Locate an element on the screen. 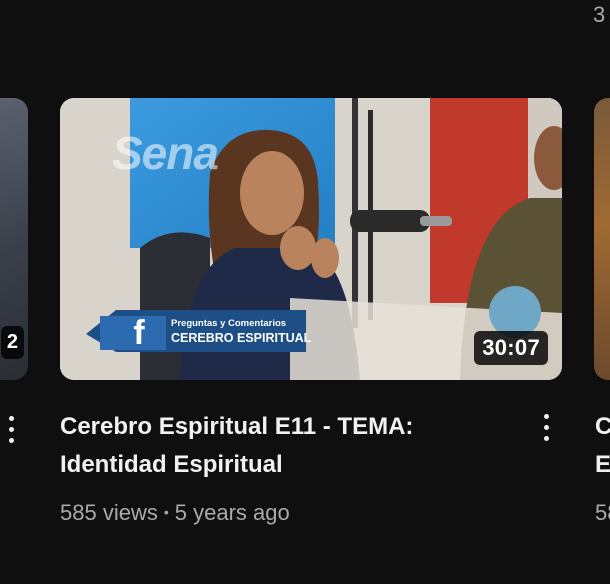 This screenshot has width=610, height=584. more-vert-icon is located at coordinates (546, 432).